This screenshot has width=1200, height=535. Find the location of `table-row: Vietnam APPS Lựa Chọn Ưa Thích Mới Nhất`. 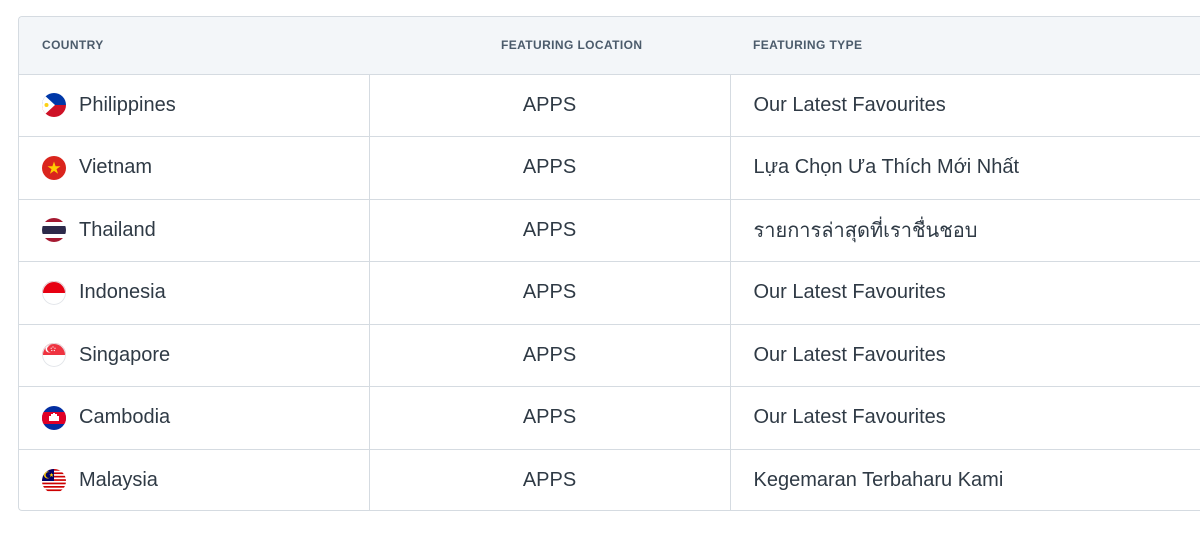

table-row: Vietnam APPS Lựa Chọn Ưa Thích Mới Nhất is located at coordinates (609, 168).